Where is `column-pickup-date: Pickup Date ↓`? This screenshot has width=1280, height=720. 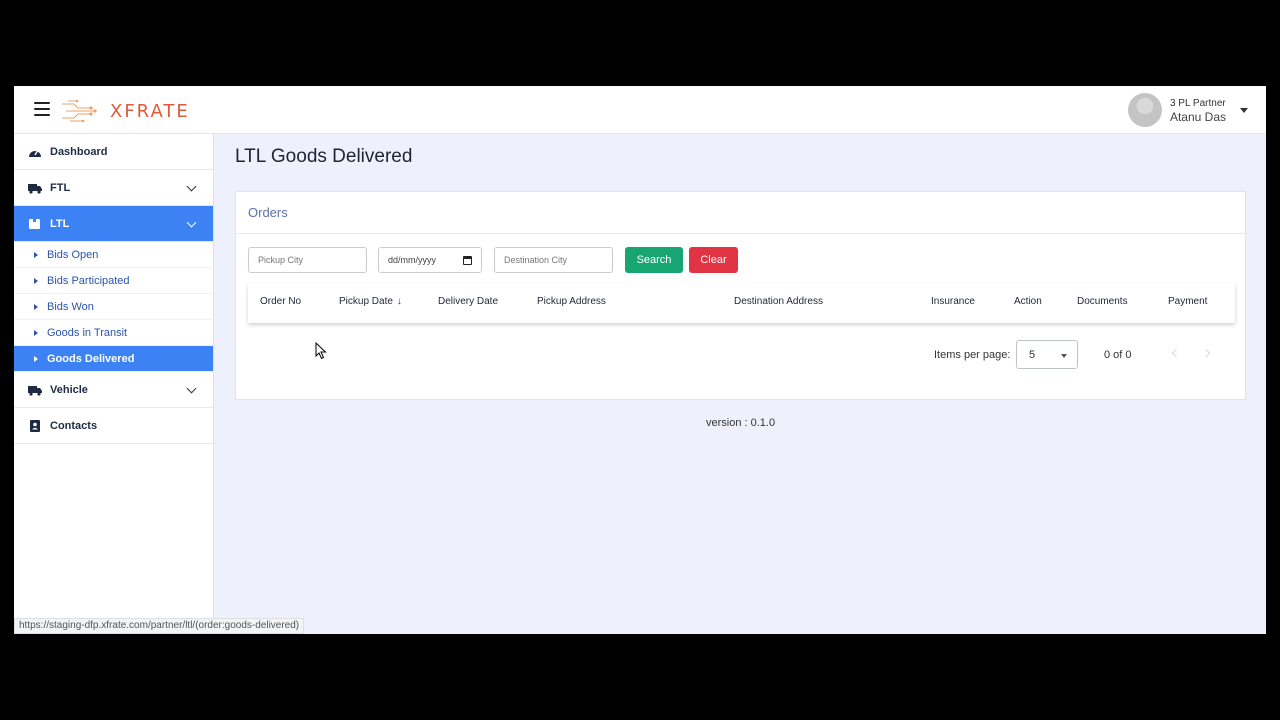
column-pickup-date: Pickup Date ↓ is located at coordinates (370, 301).